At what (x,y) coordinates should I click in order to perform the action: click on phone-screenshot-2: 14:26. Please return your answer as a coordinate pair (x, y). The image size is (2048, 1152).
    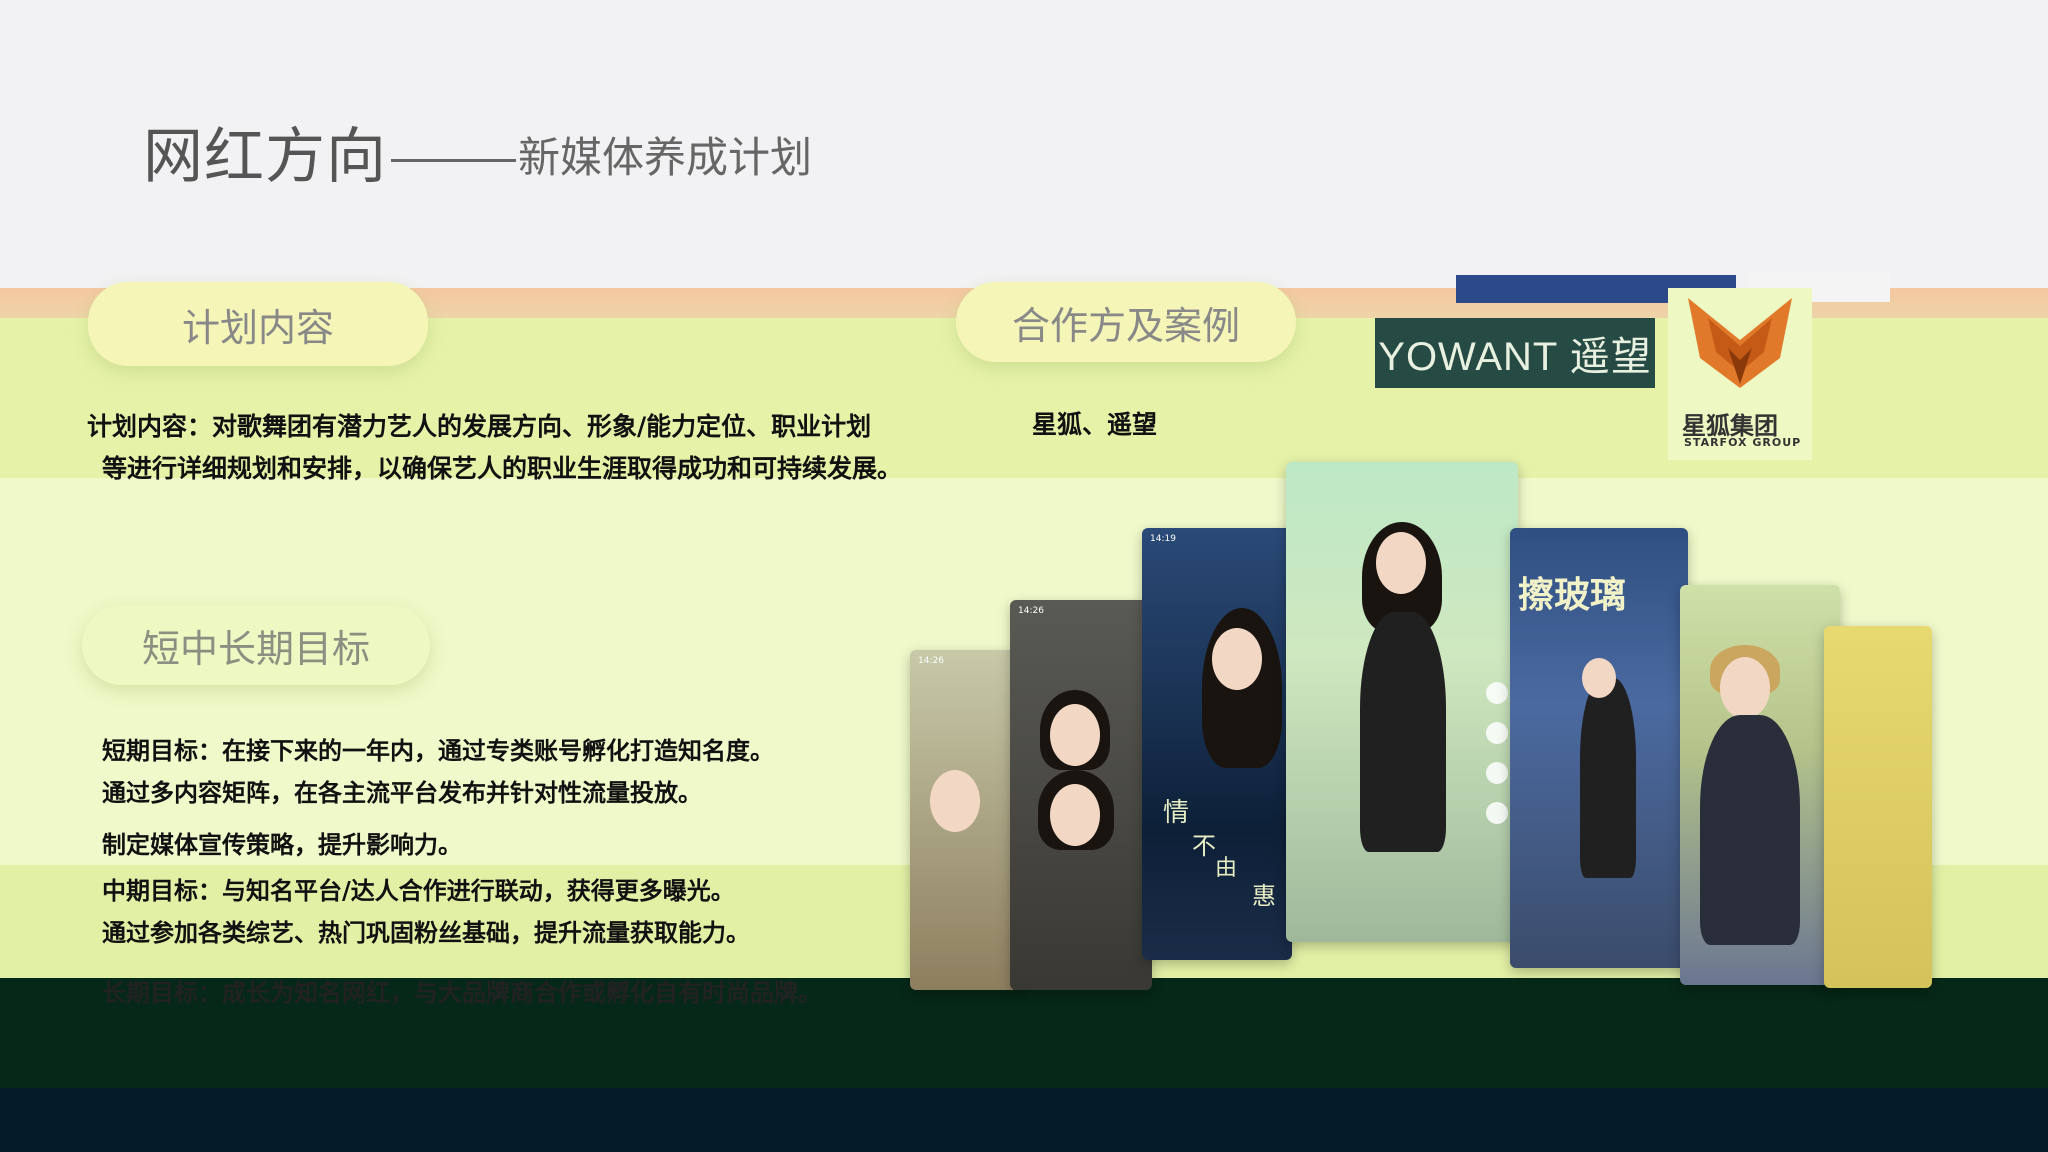
    Looking at the image, I should click on (1081, 795).